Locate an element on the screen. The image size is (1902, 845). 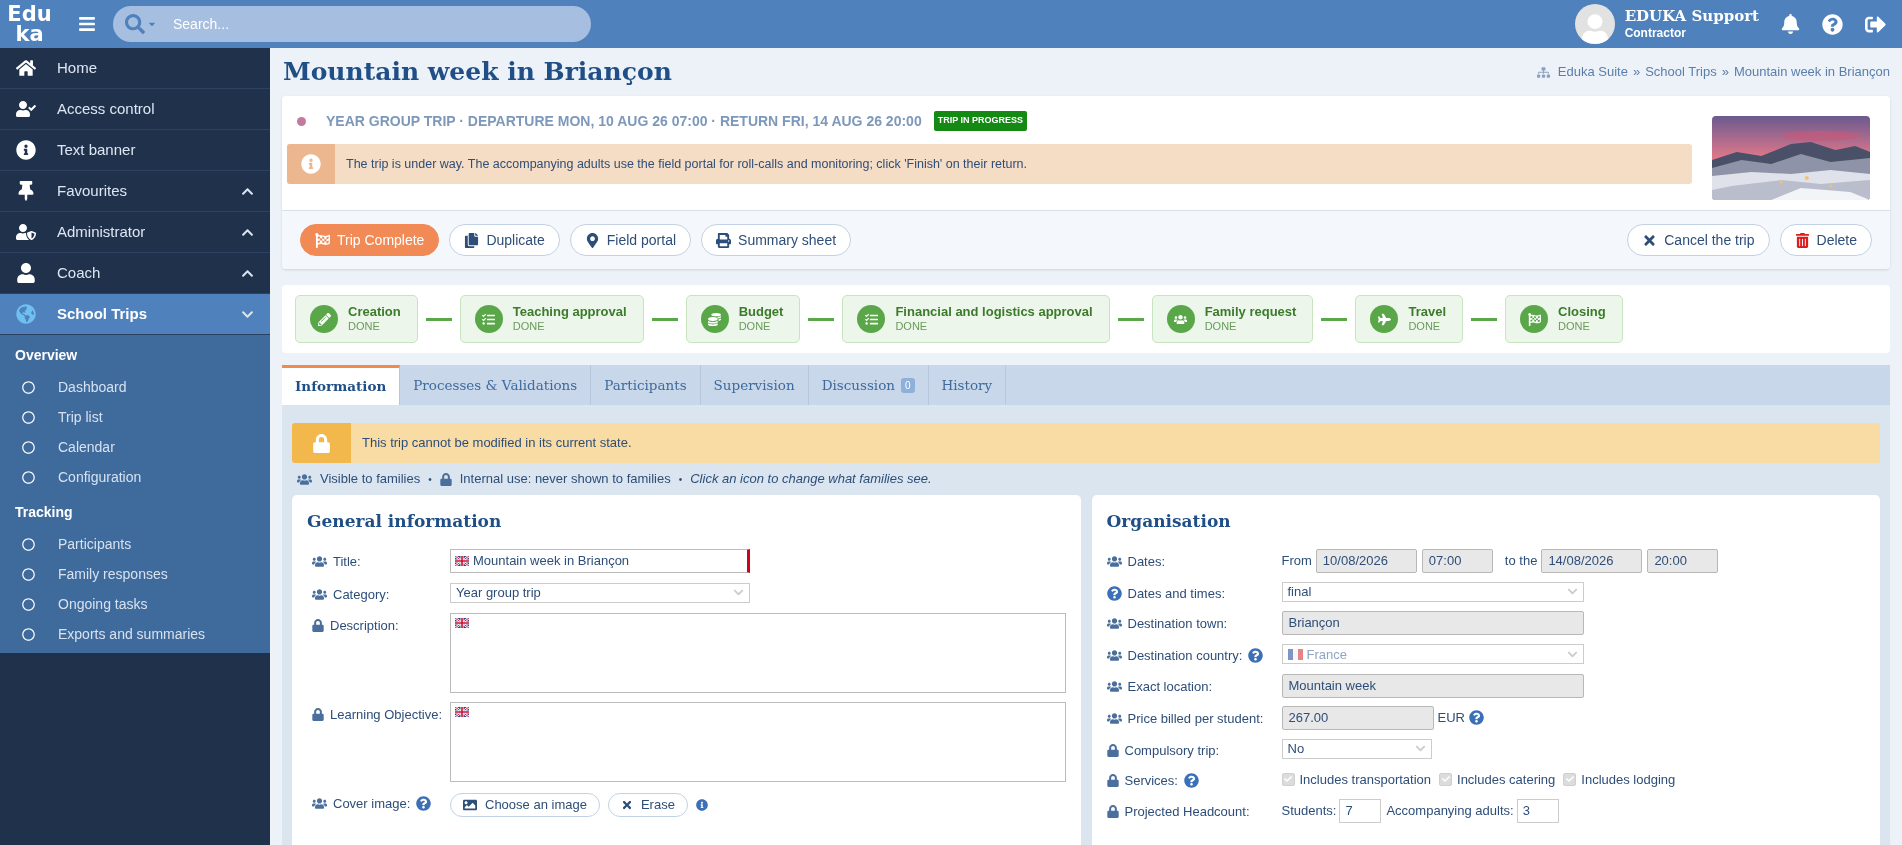
tab: History is located at coordinates (967, 385).